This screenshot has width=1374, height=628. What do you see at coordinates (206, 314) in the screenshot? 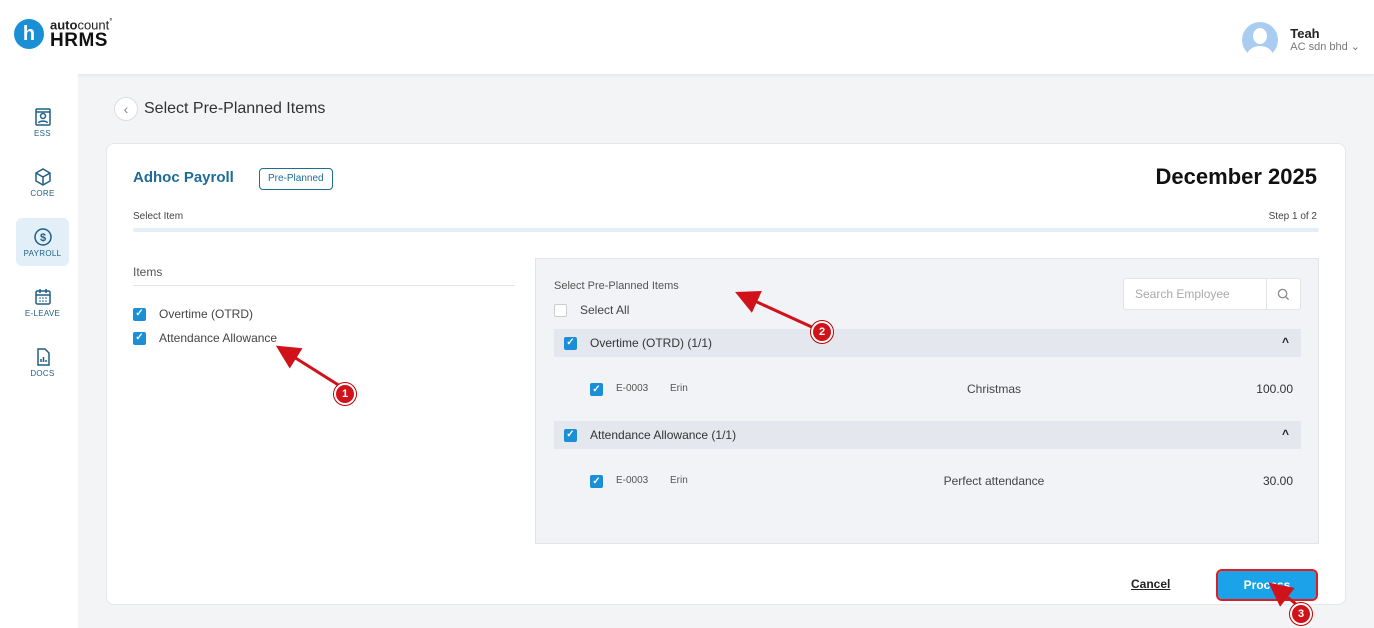
I see `item-label: Overtime (OTRD)` at bounding box center [206, 314].